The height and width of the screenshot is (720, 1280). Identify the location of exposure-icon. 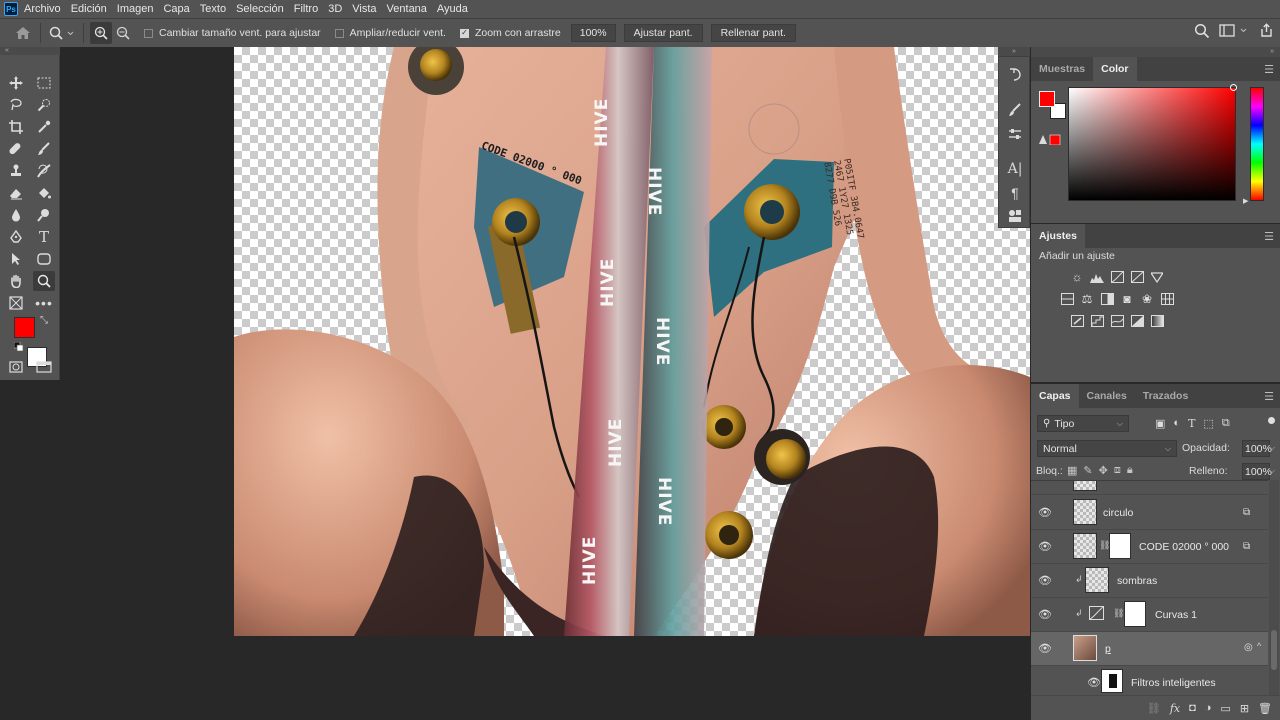
(1137, 277).